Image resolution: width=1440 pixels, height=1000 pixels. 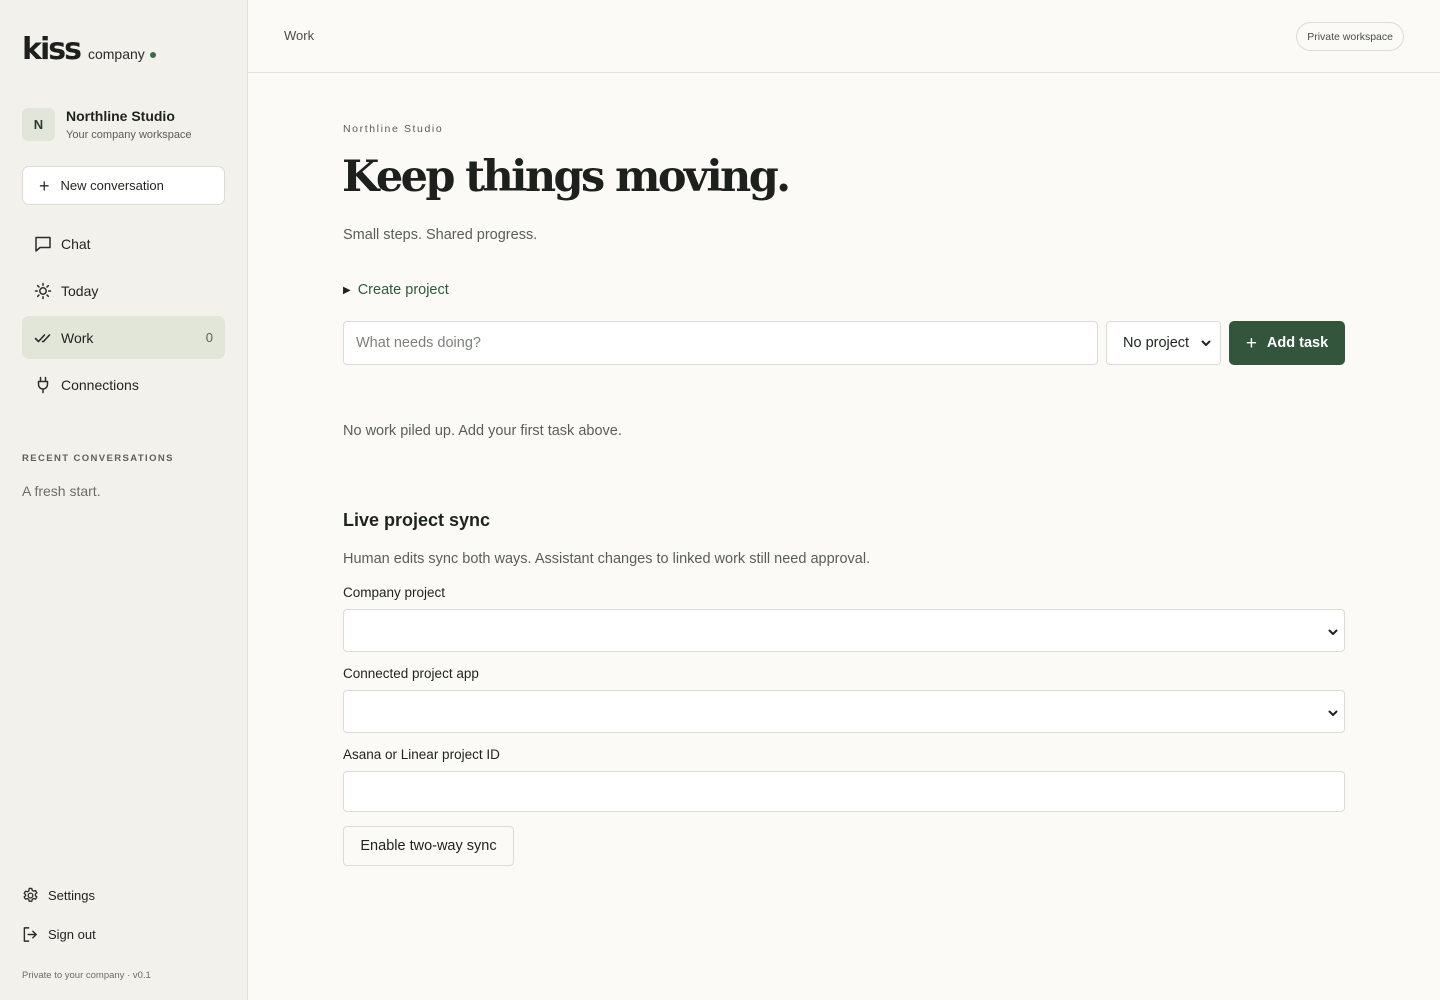 I want to click on sidebar-item-today: Today, so click(x=123, y=290).